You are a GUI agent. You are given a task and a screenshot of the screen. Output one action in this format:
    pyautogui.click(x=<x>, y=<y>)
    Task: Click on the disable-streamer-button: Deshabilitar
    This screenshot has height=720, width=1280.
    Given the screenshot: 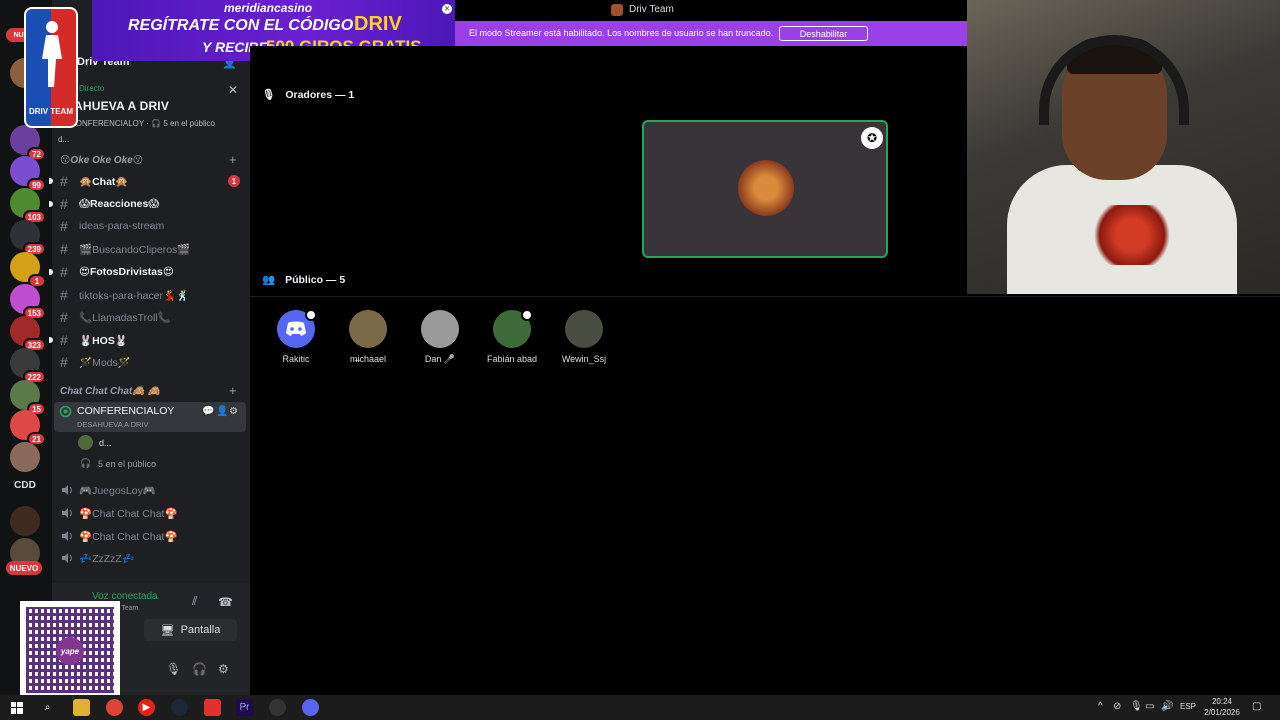 What is the action you would take?
    pyautogui.click(x=823, y=33)
    